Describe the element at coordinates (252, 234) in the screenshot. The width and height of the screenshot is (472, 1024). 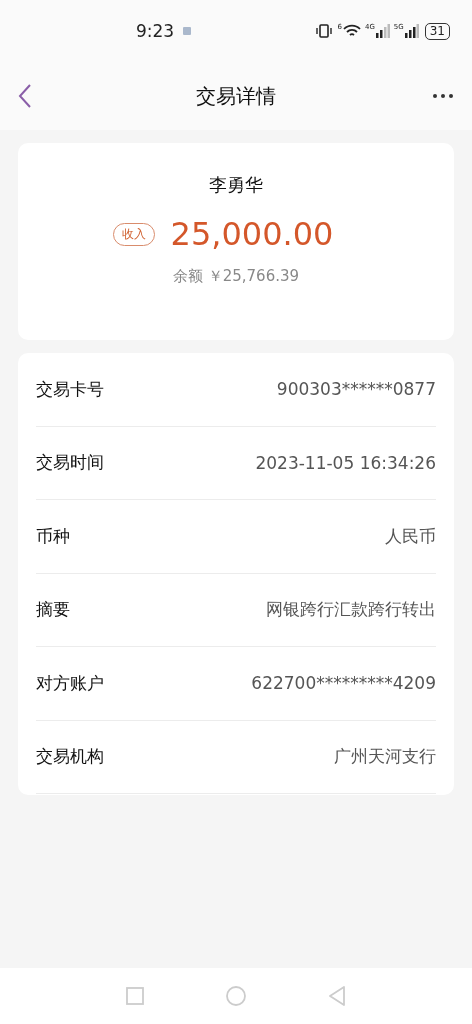
I see `amount: 25,000.00` at that location.